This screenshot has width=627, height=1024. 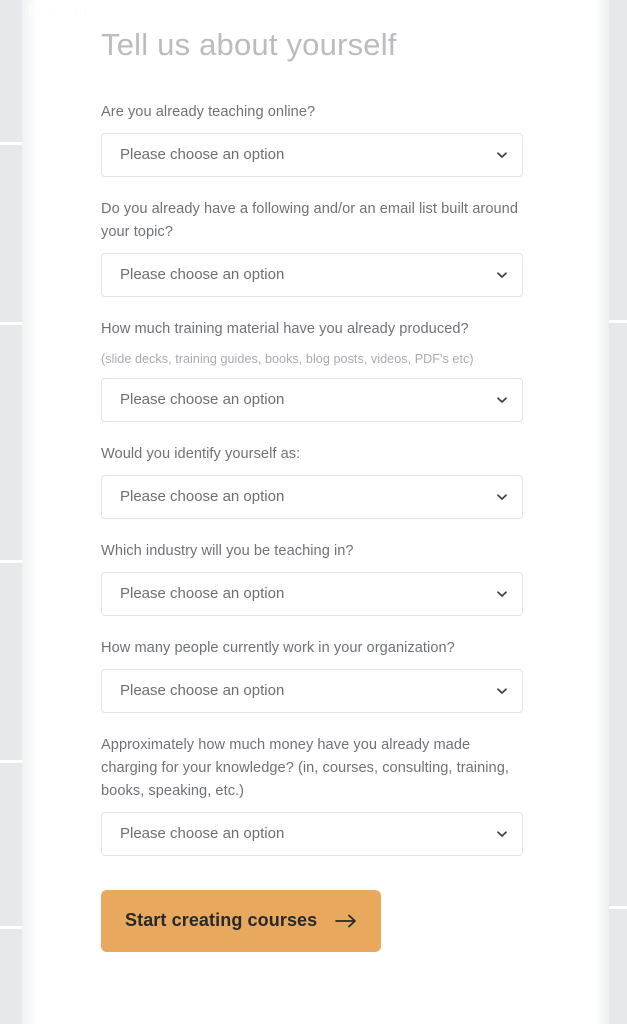 I want to click on question-label: Are you already teaching online?, so click(x=208, y=112).